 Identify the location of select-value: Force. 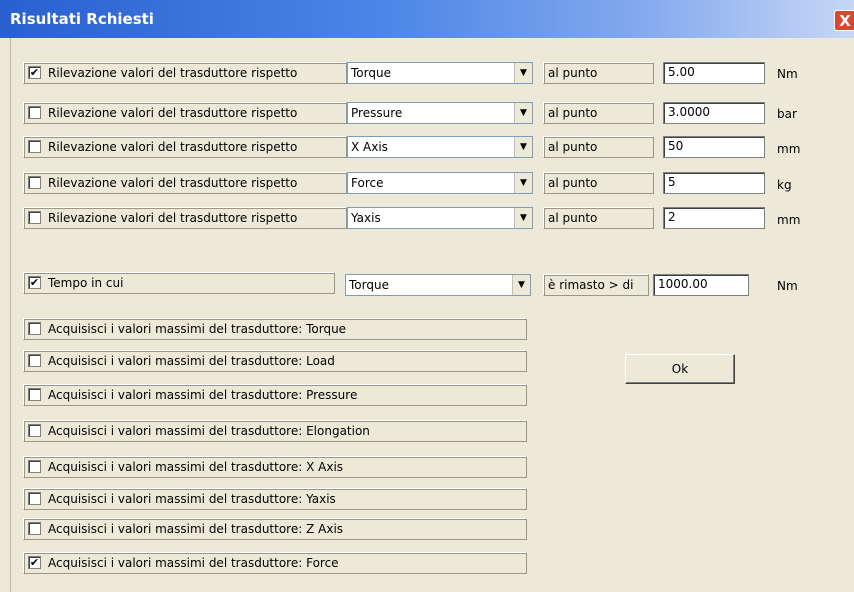
(367, 183).